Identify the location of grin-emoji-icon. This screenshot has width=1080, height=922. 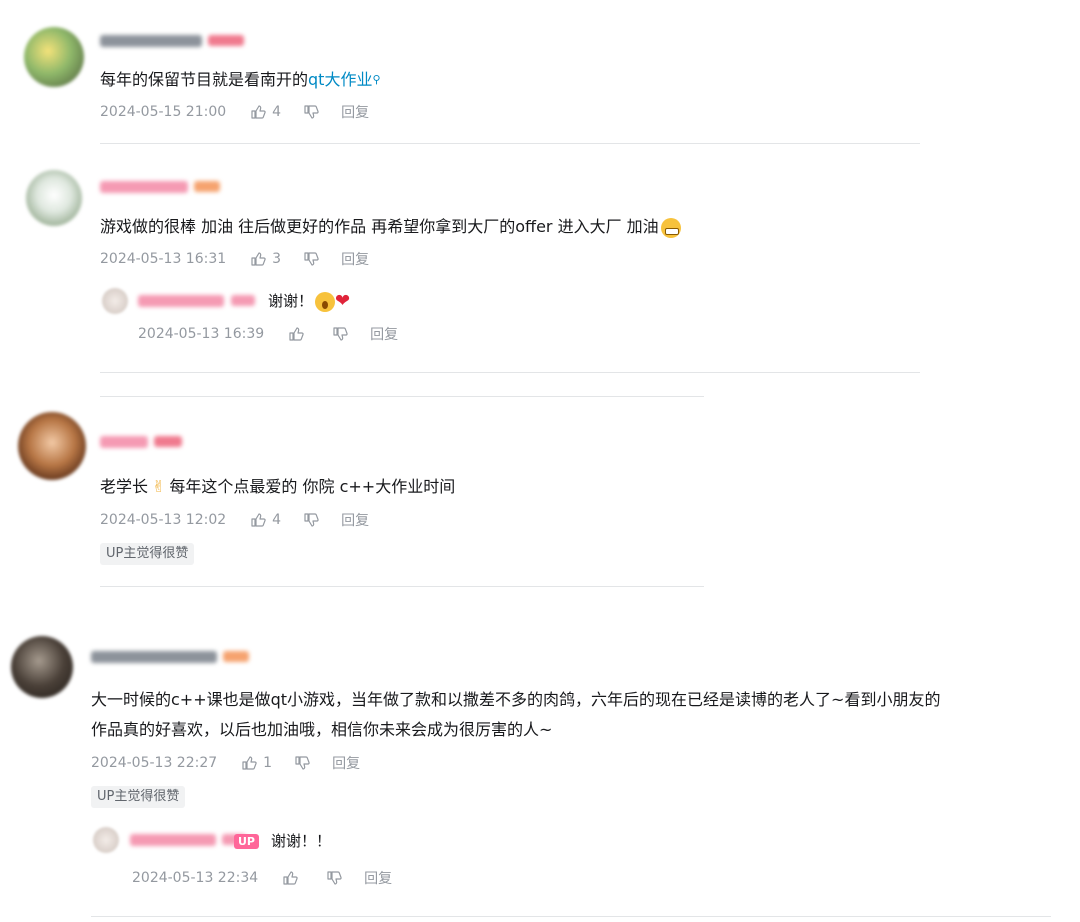
(670, 227).